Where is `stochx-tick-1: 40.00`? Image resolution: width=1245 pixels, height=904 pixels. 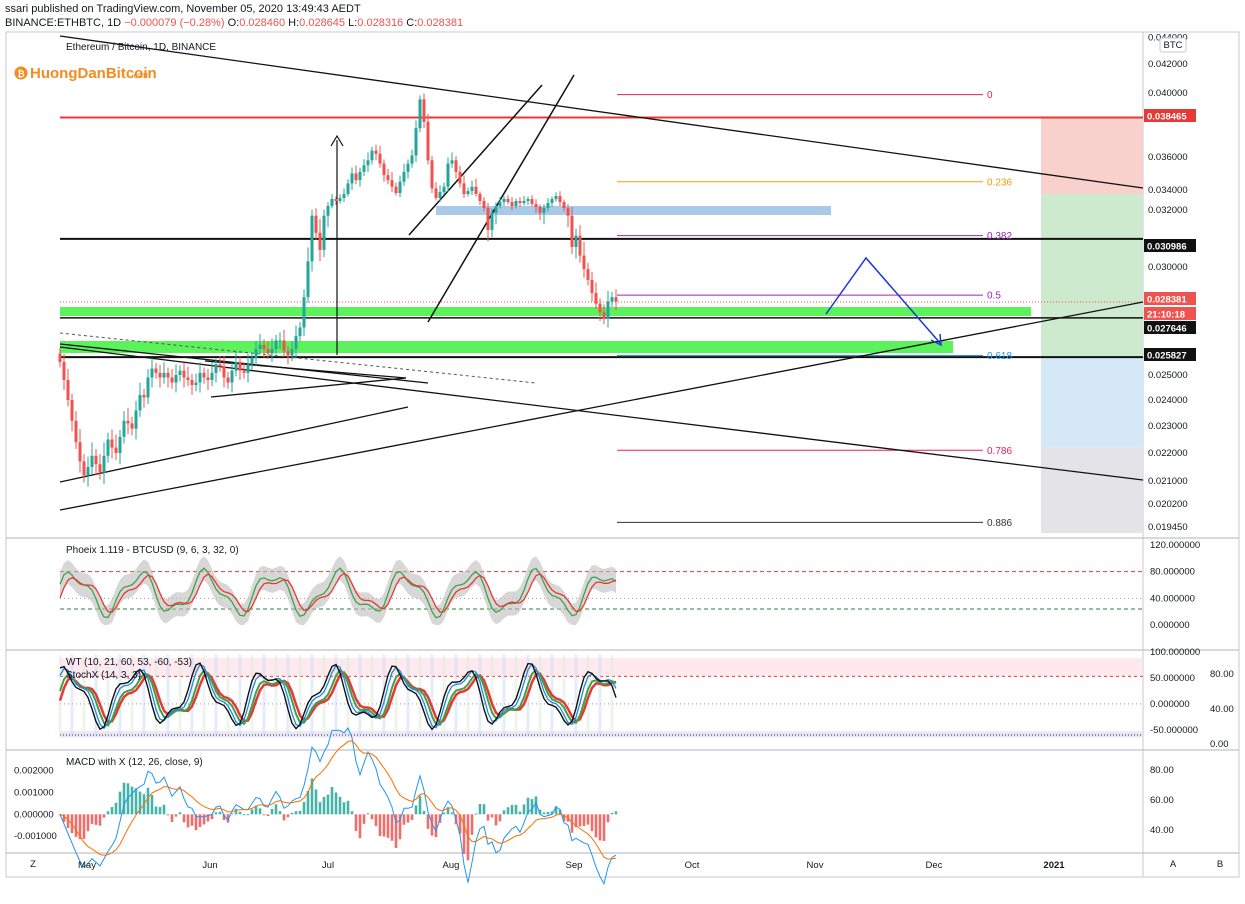
stochx-tick-1: 40.00 is located at coordinates (1222, 709).